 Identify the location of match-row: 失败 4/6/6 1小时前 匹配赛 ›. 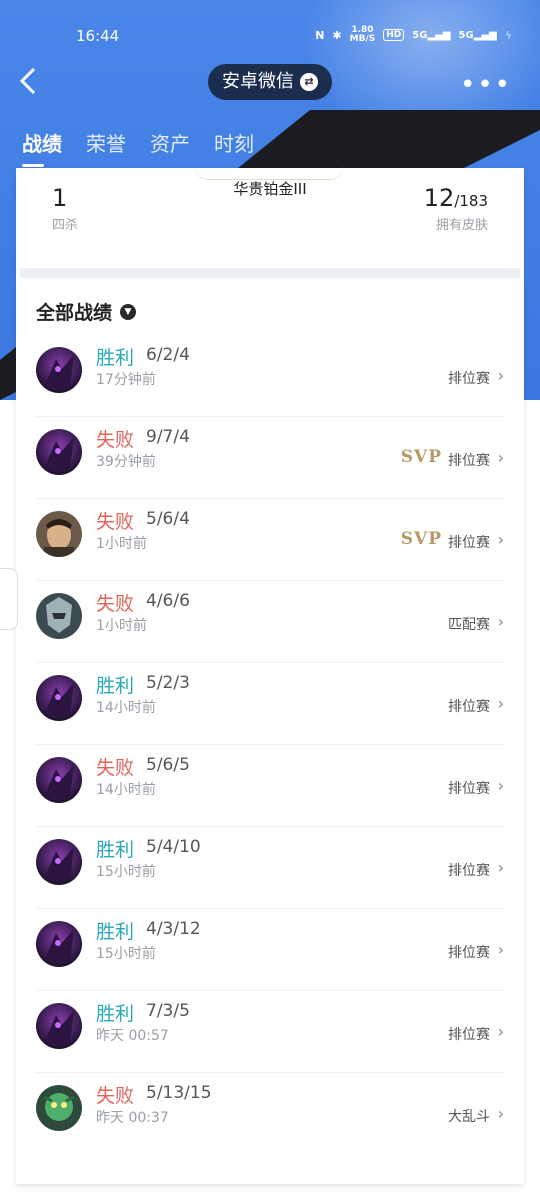
(270, 622).